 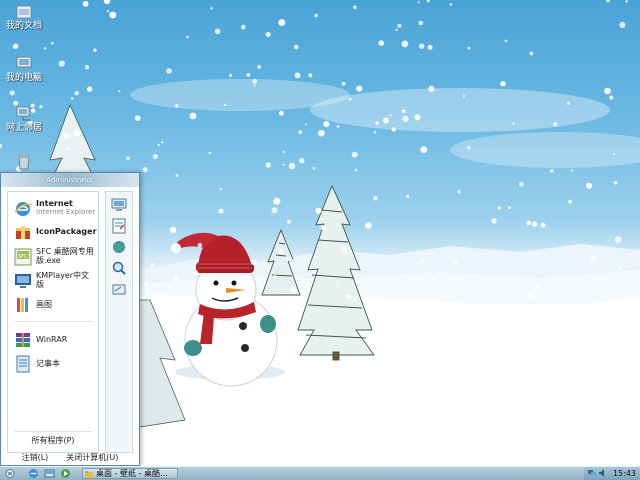 I want to click on desktop-icon-label: 我的电脑, so click(x=23, y=78).